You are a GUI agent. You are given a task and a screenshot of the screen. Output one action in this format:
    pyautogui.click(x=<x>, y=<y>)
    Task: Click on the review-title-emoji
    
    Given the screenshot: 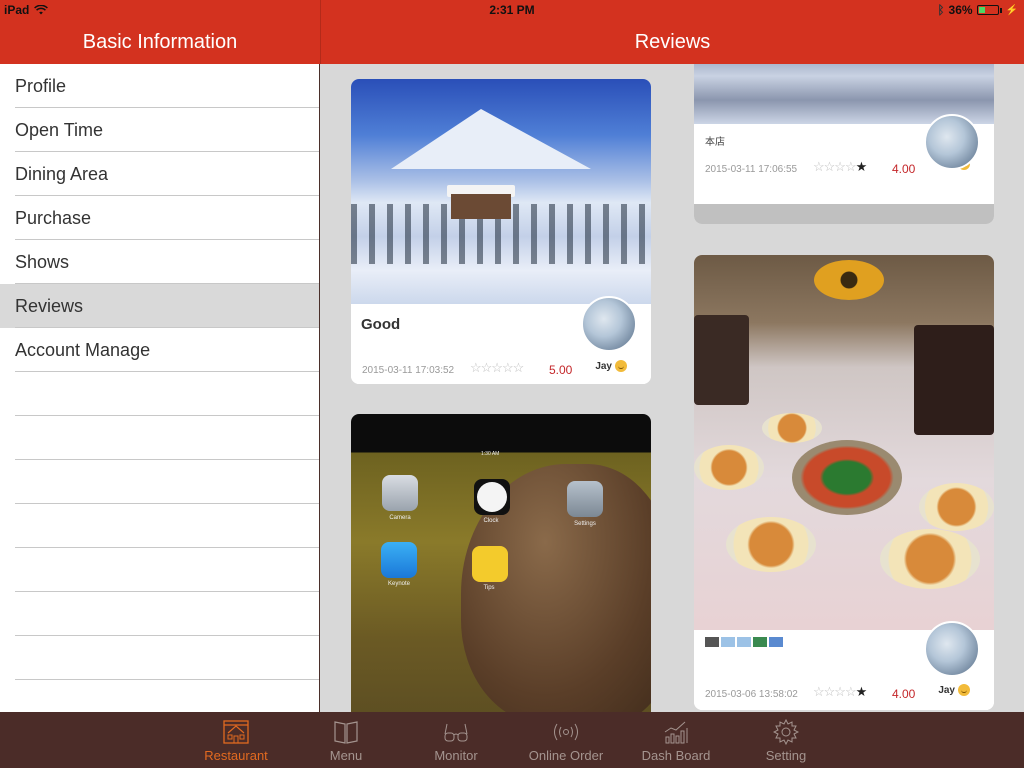 What is the action you would take?
    pyautogui.click(x=744, y=642)
    